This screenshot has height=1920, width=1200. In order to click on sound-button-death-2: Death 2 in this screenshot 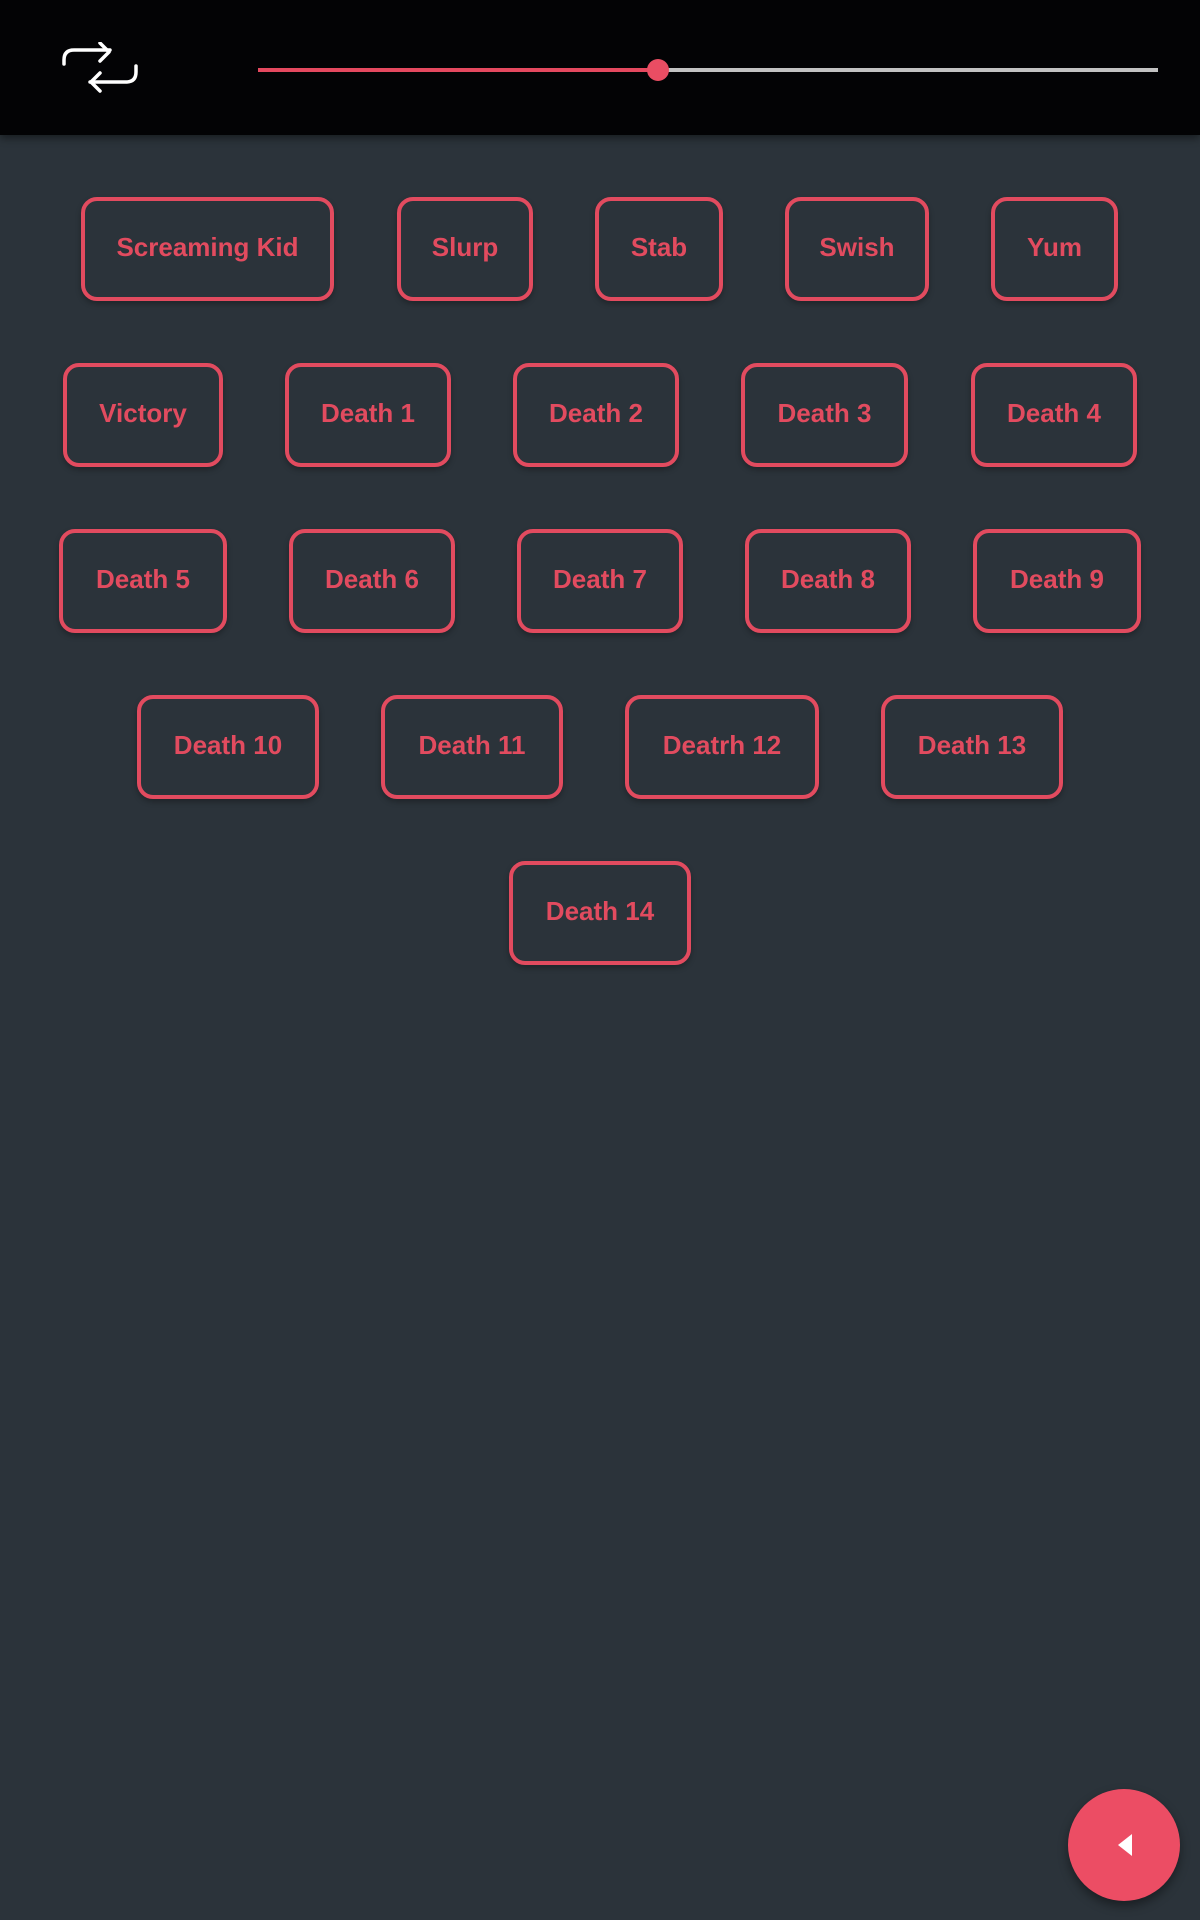, I will do `click(596, 415)`.